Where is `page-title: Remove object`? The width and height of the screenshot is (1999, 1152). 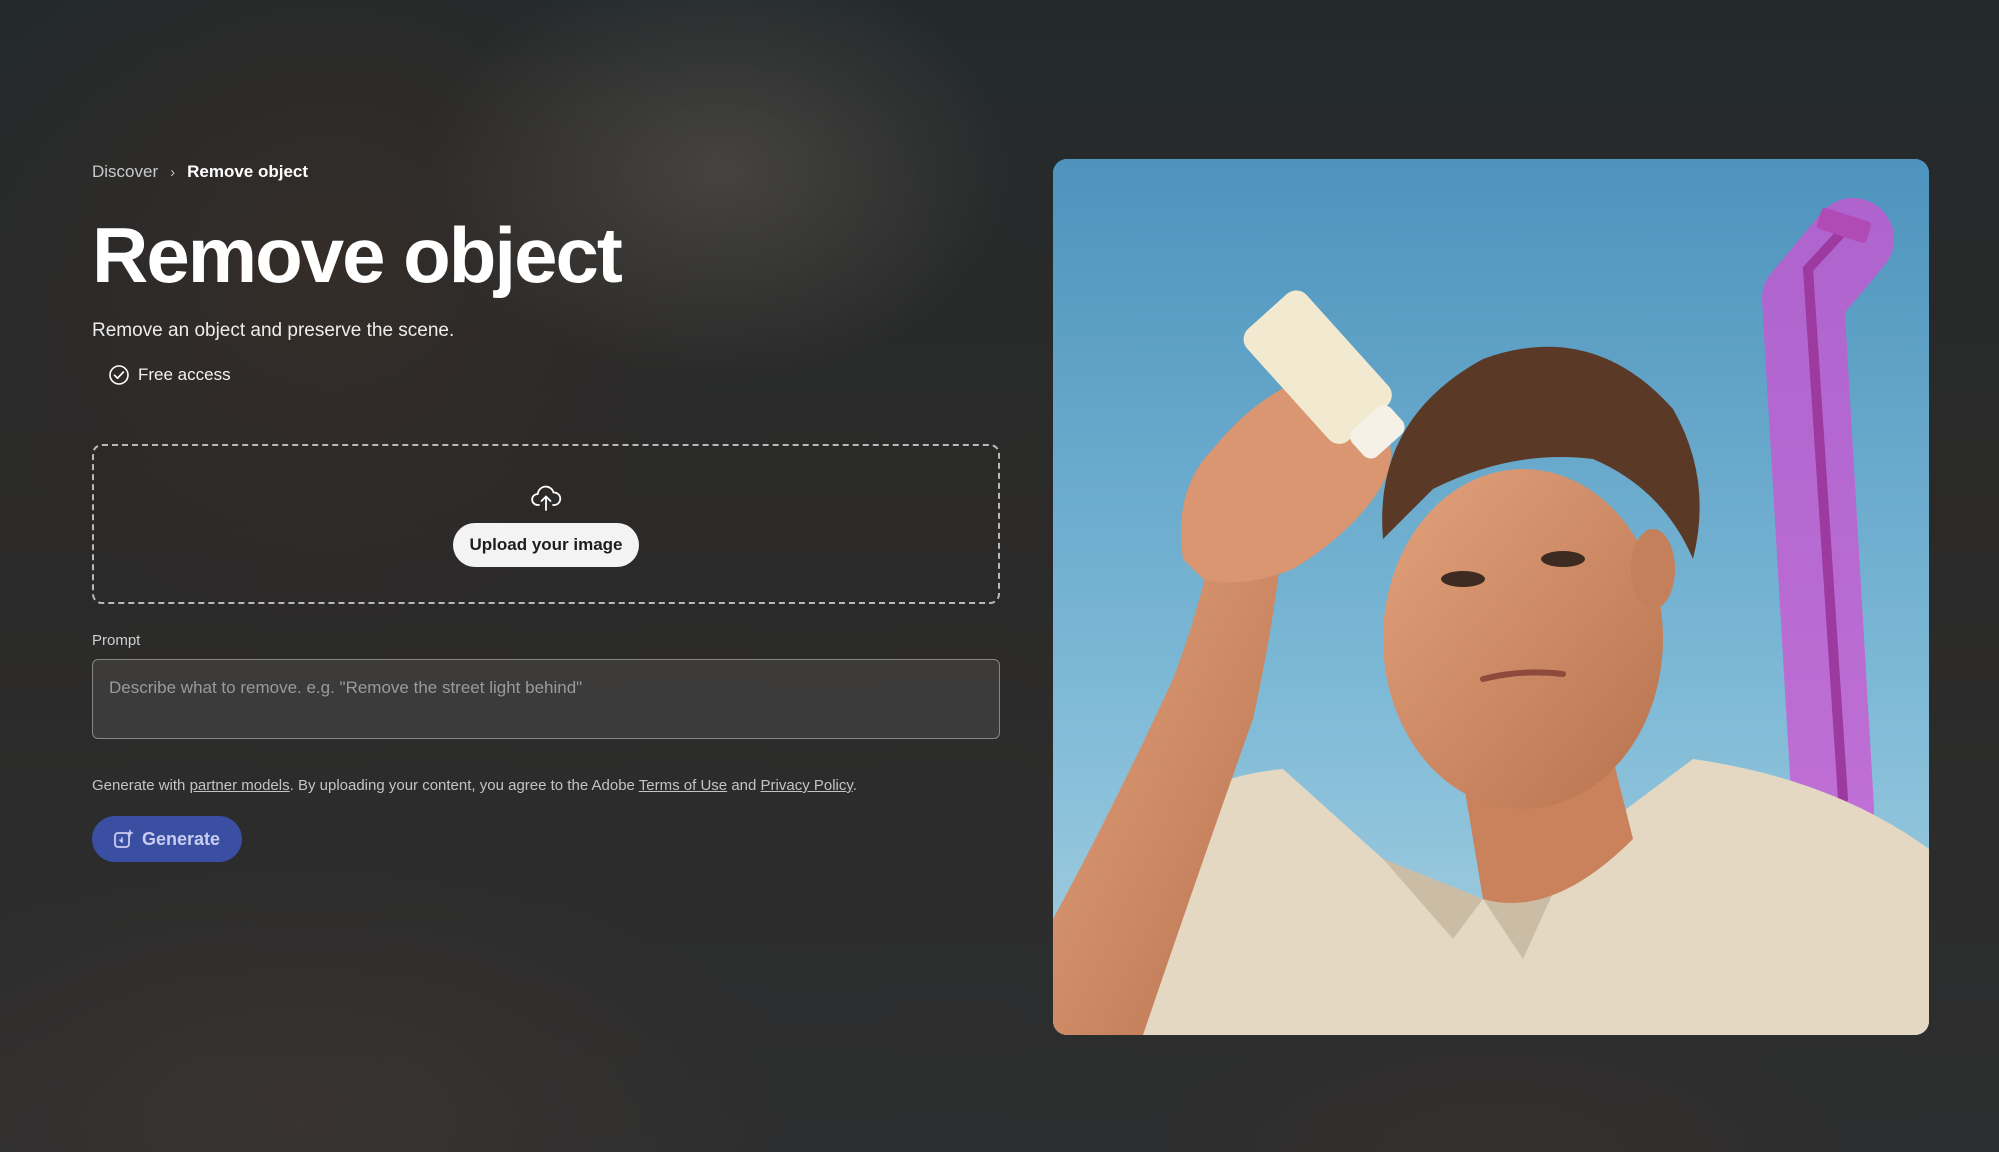
page-title: Remove object is located at coordinates (357, 255).